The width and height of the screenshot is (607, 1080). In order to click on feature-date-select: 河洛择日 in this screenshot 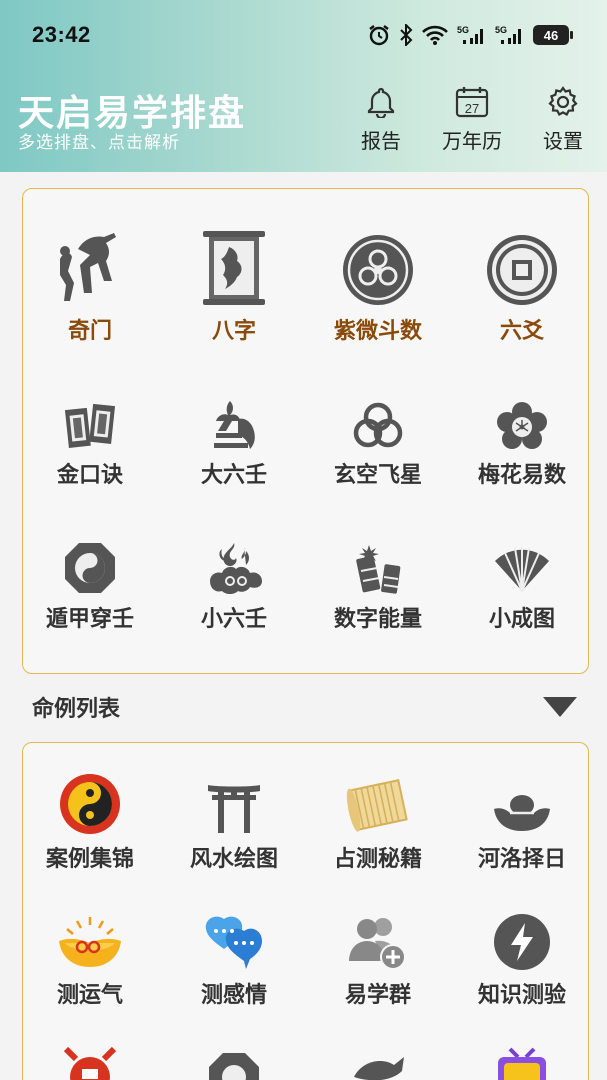, I will do `click(522, 822)`.